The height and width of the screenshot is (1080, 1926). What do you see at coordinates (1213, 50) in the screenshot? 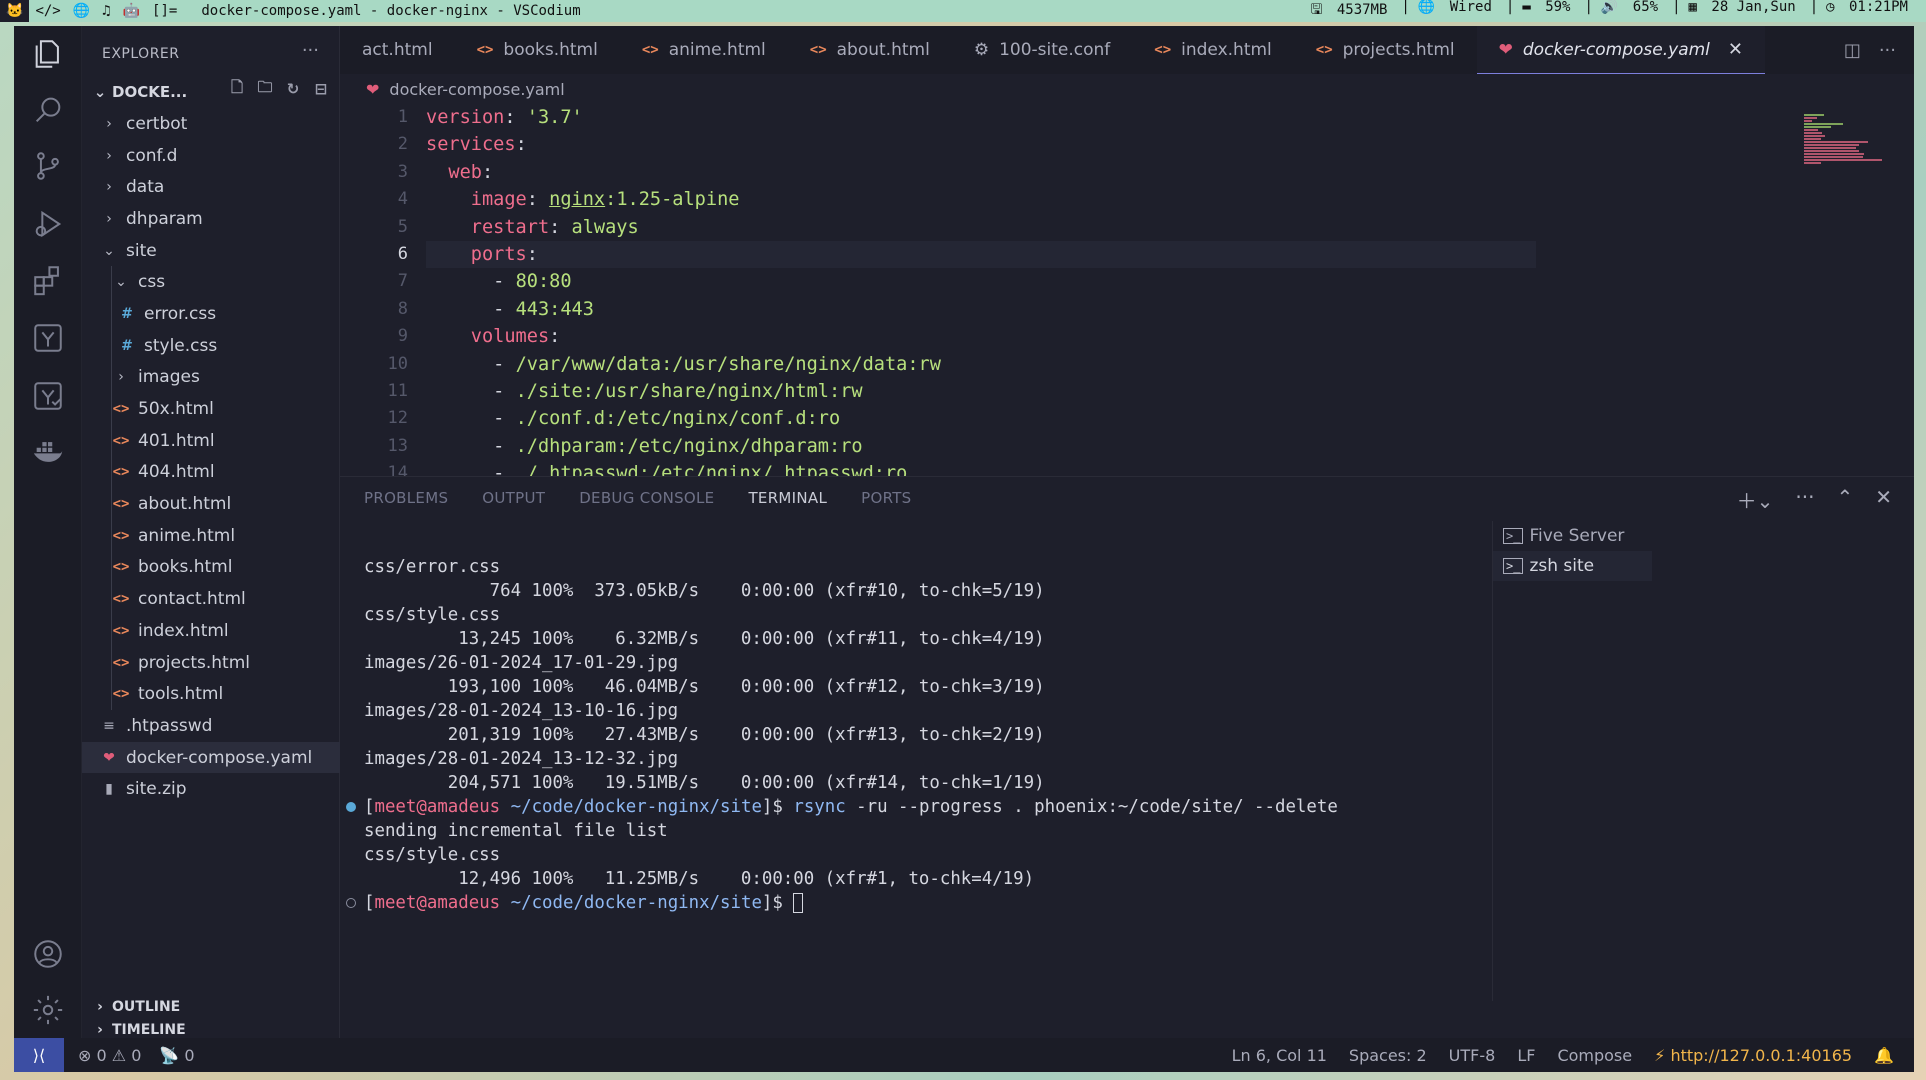
I see `tab-index-html: <> index.html` at bounding box center [1213, 50].